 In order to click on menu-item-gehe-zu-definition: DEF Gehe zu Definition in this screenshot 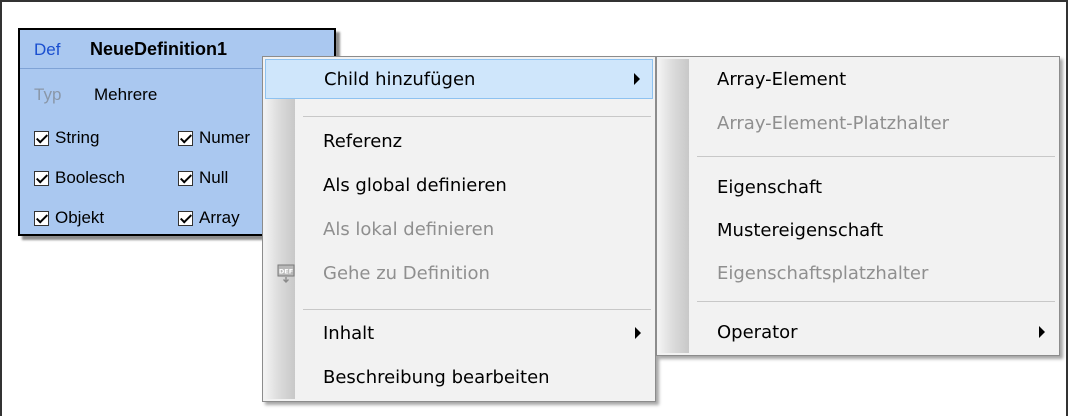, I will do `click(459, 273)`.